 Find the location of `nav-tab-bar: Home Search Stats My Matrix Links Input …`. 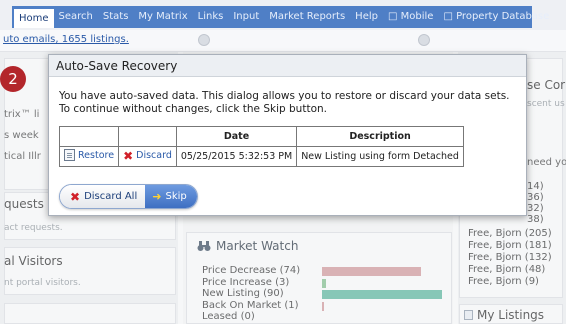

nav-tab-bar: Home Search Stats My Matrix Links Input … is located at coordinates (280, 17).